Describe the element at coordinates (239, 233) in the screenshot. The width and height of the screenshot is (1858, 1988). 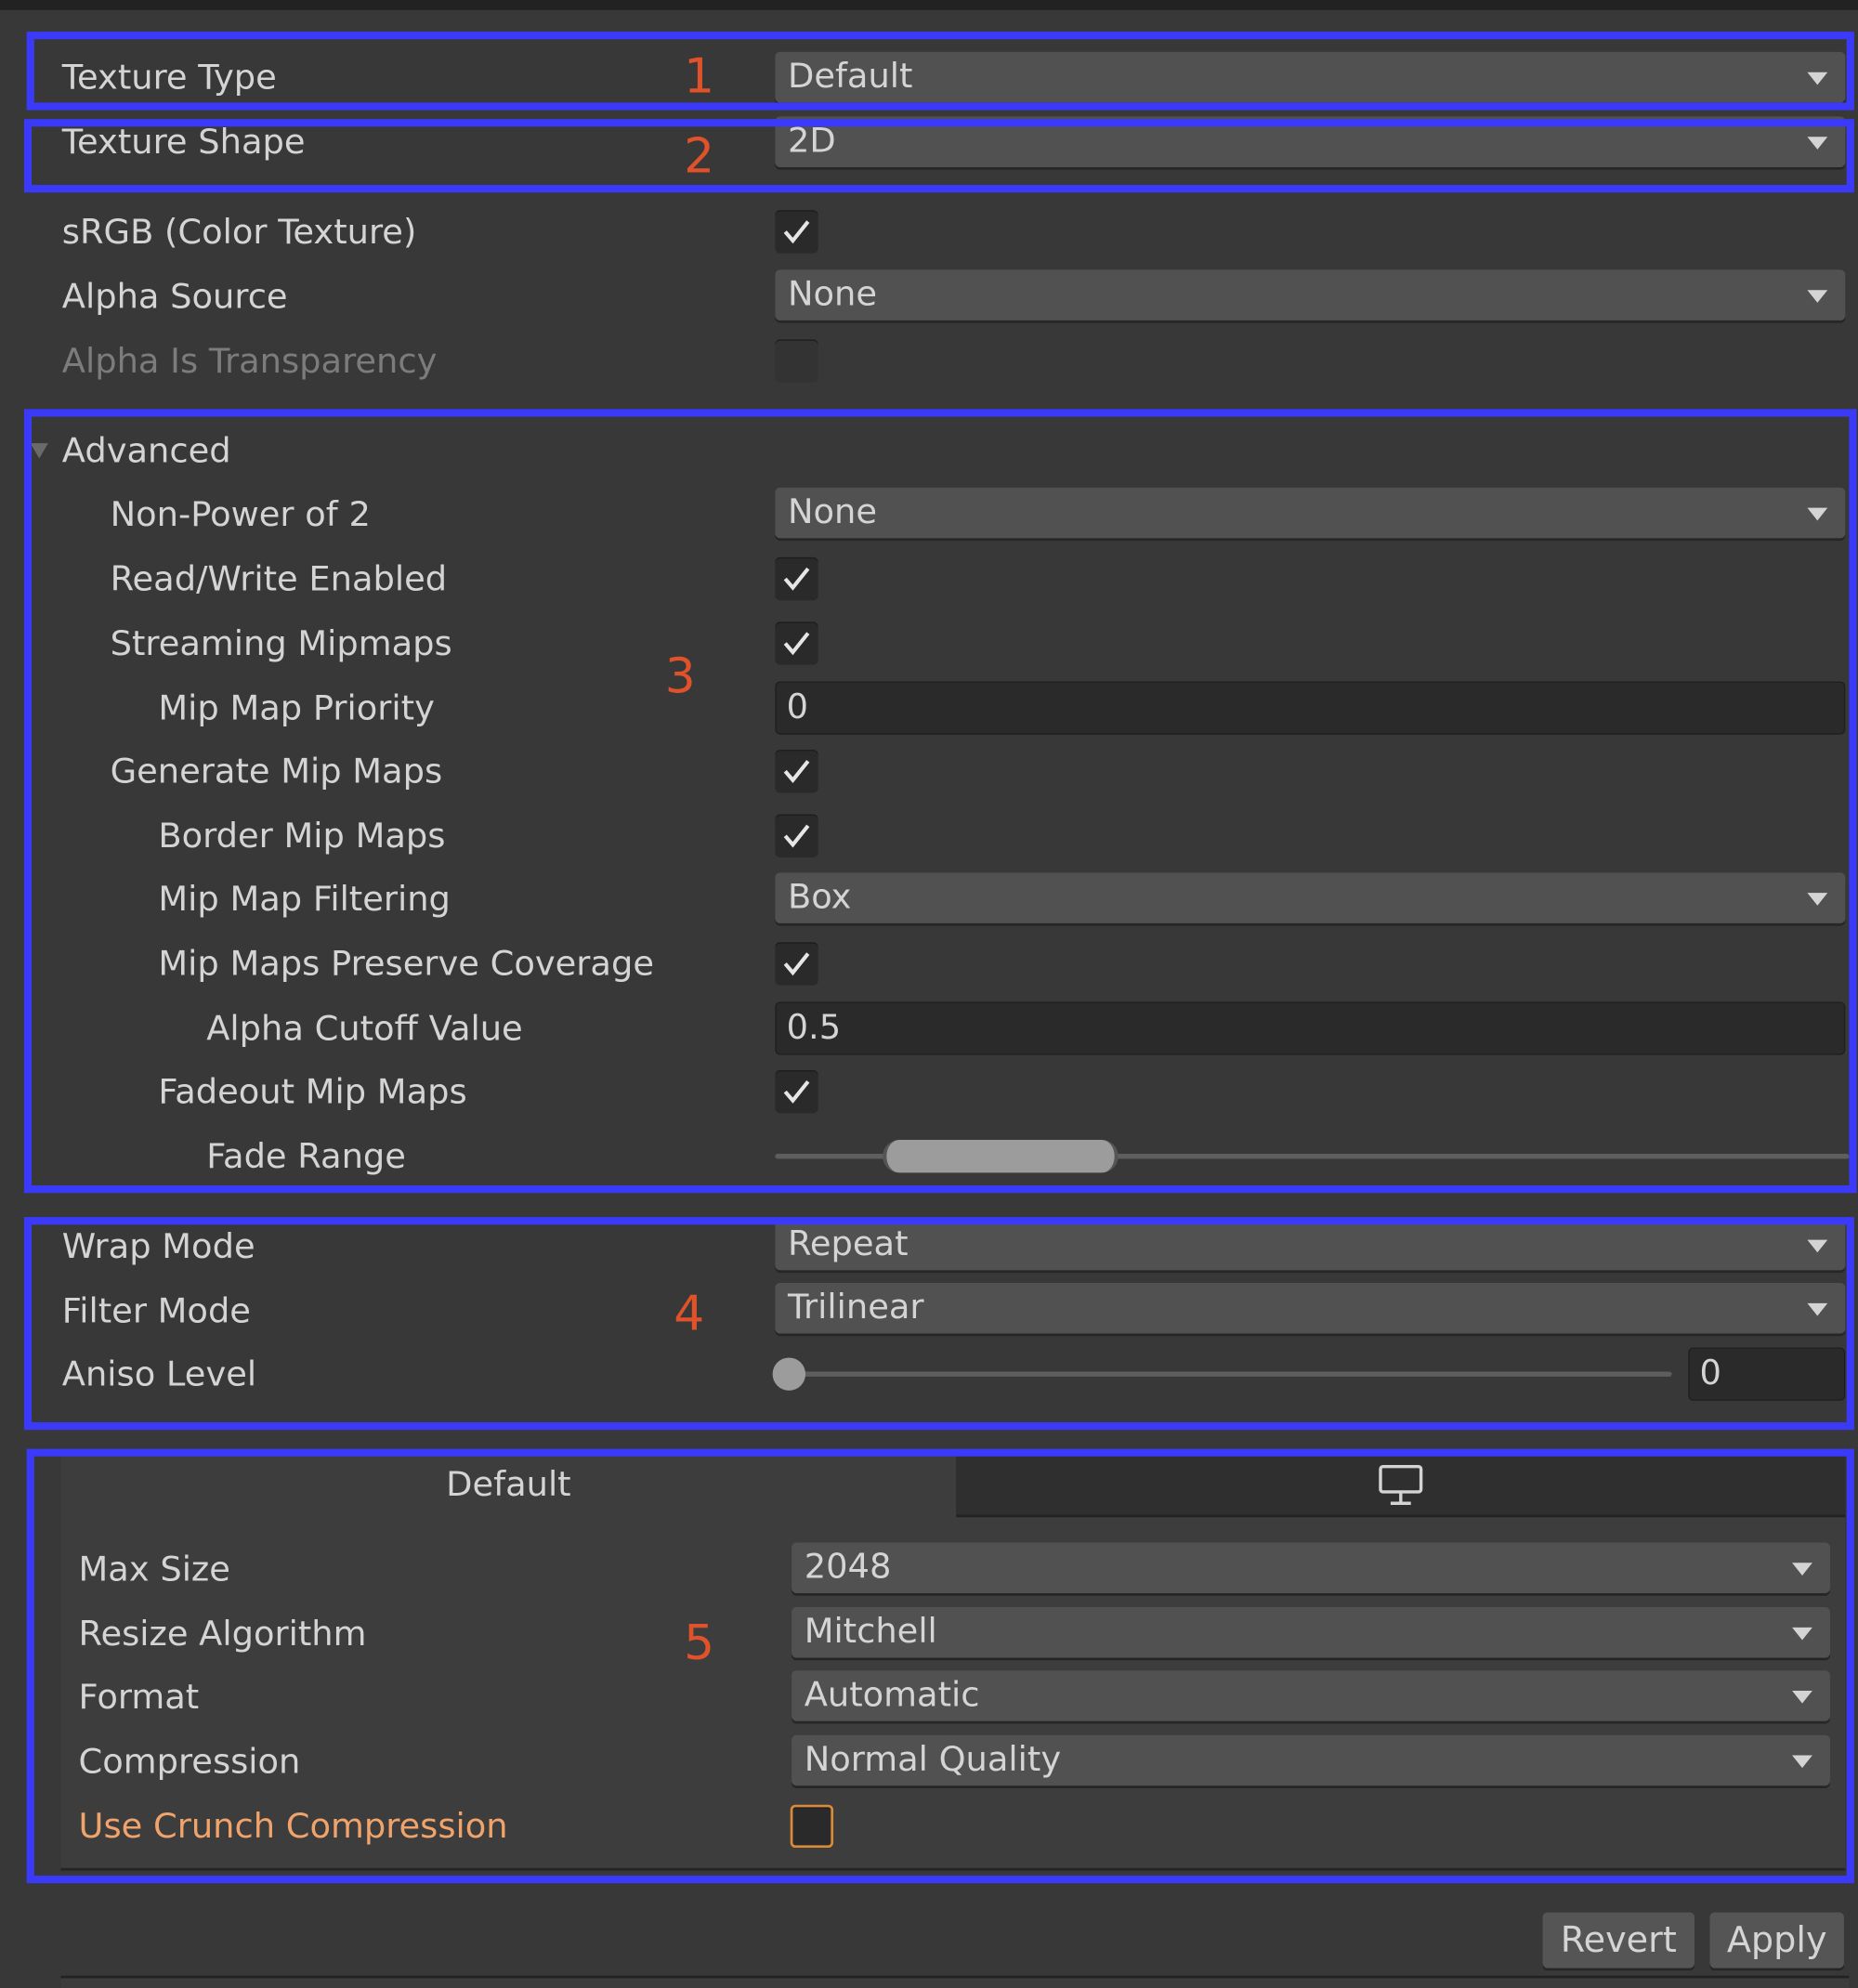
I see `srgb-label: sRGB (Color Texture)` at that location.